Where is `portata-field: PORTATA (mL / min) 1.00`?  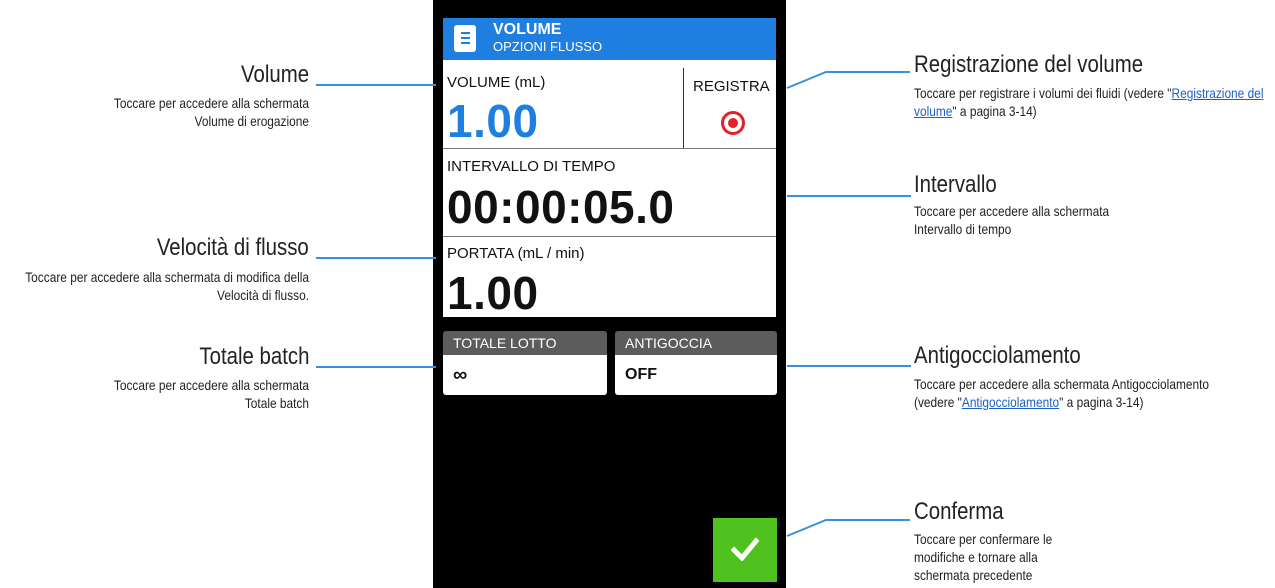 portata-field: PORTATA (mL / min) 1.00 is located at coordinates (609, 277).